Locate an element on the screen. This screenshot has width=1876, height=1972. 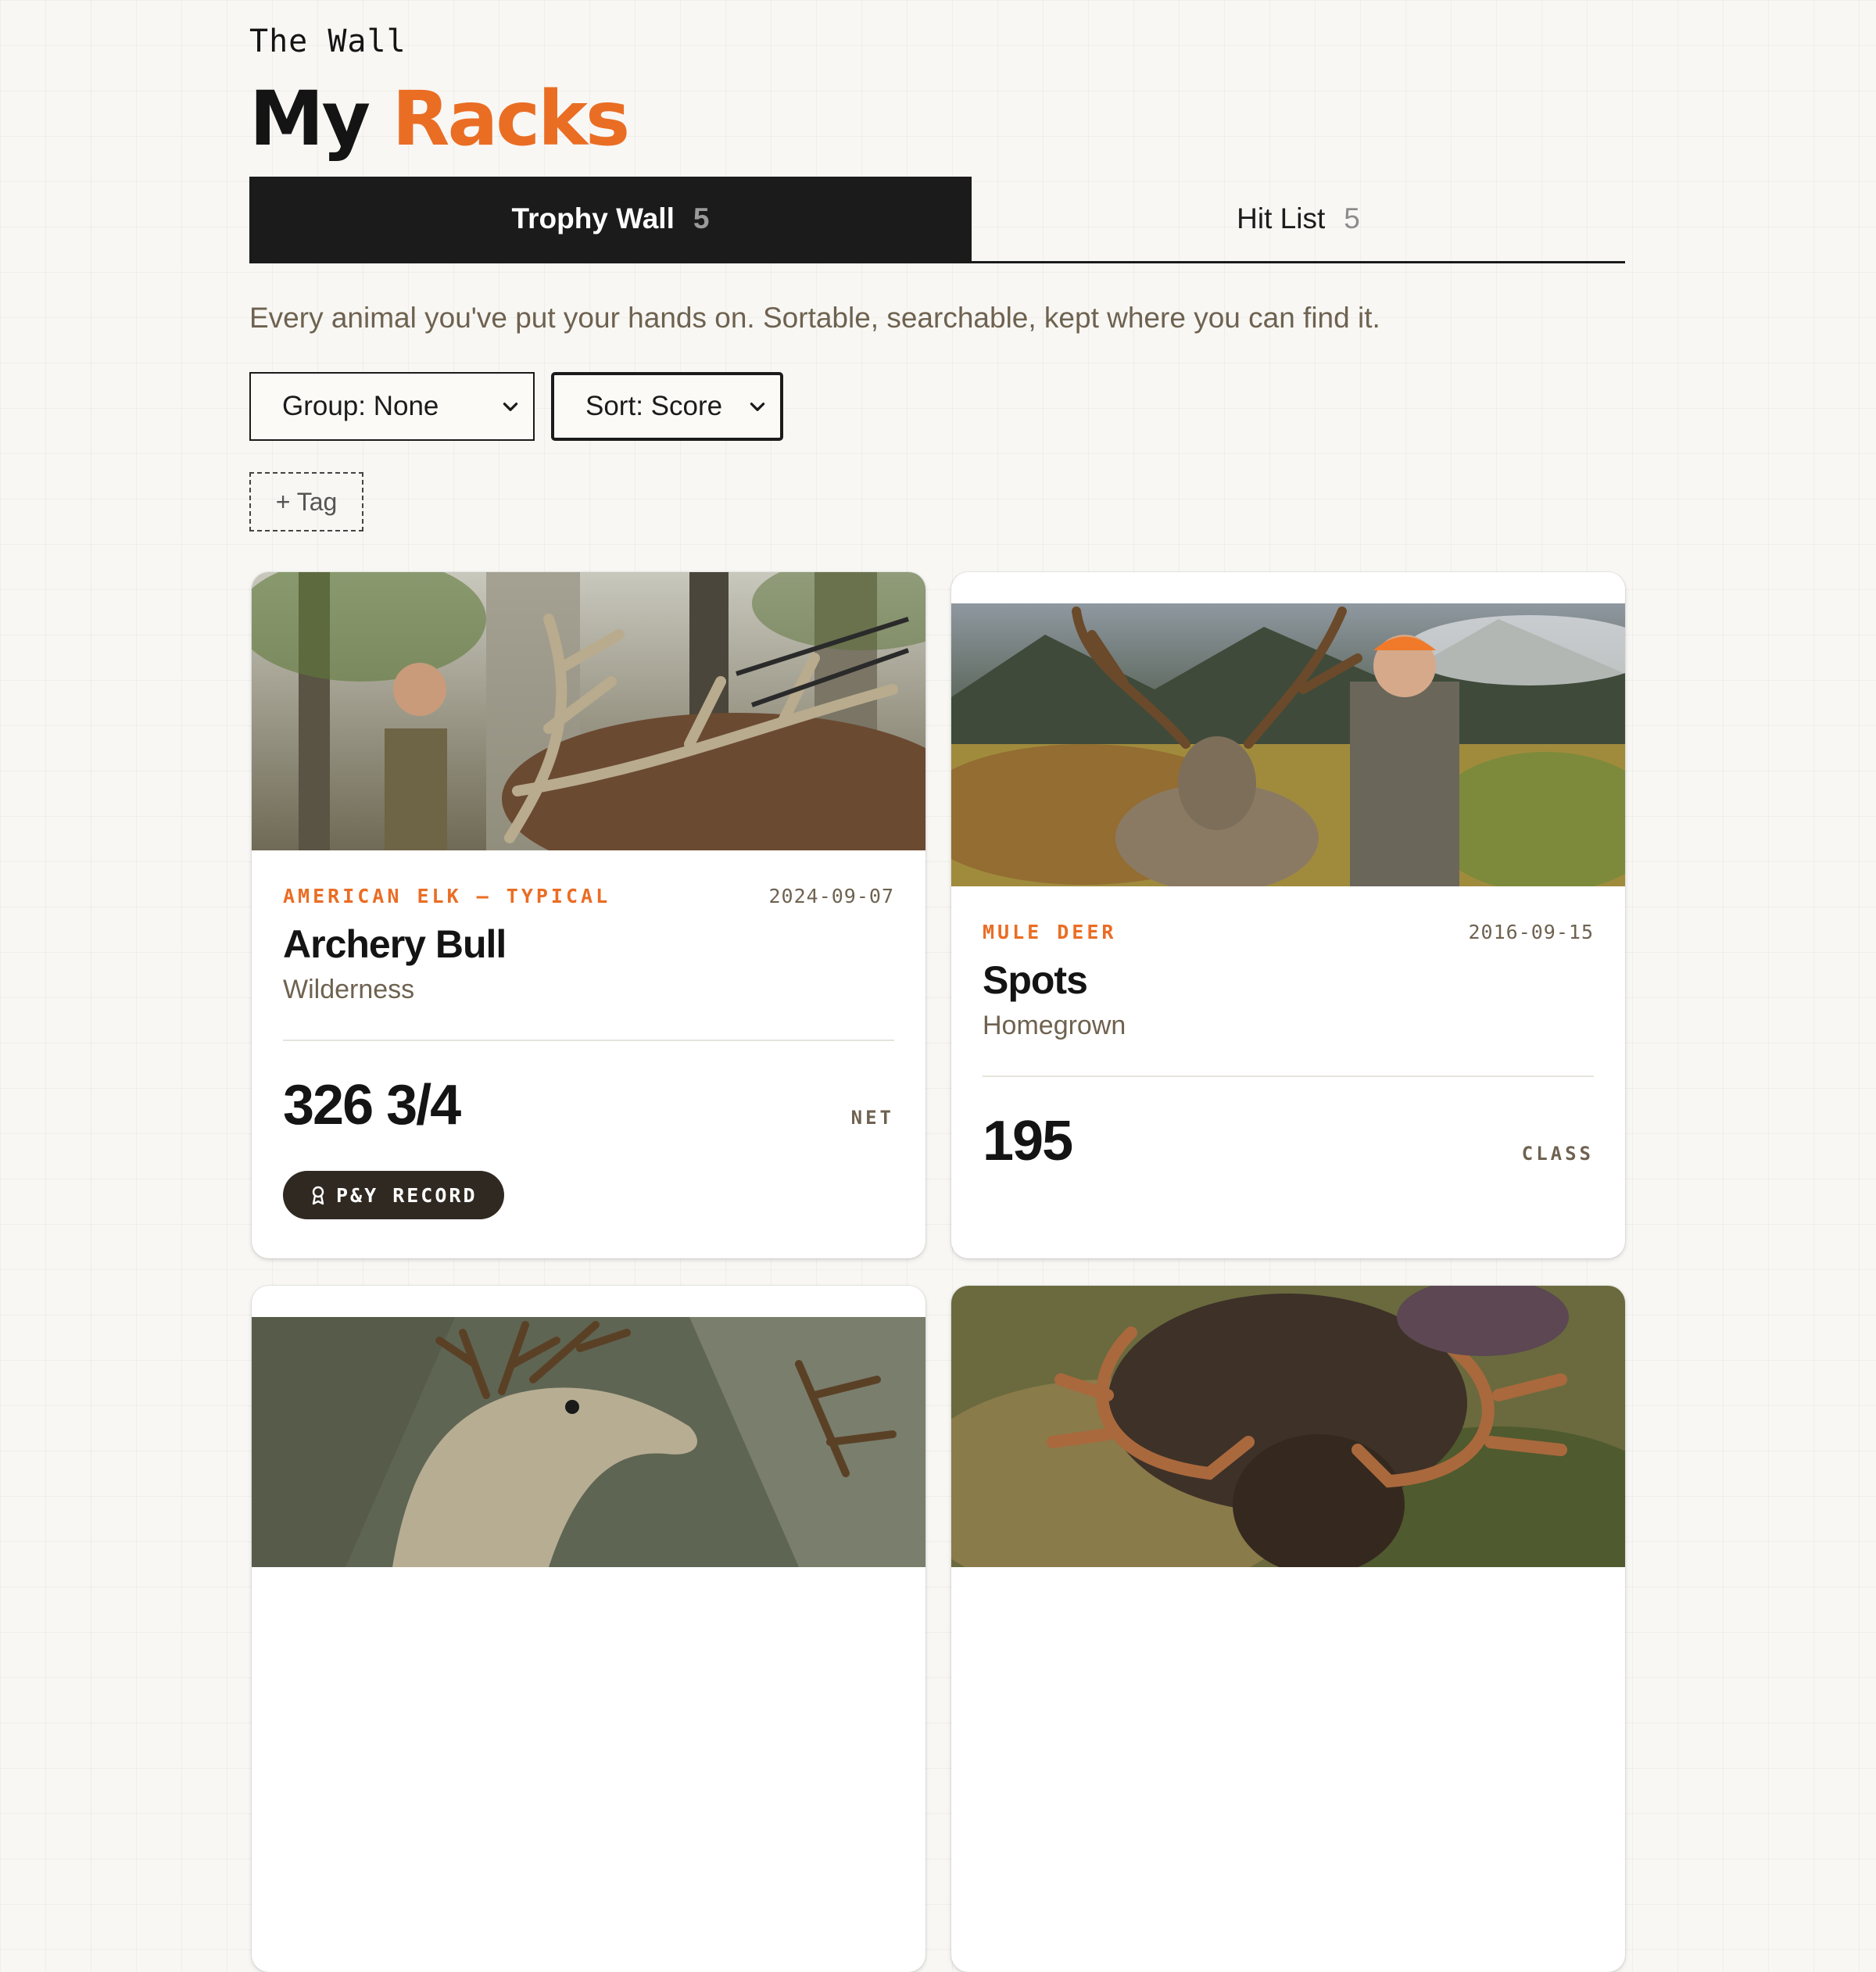
record-badge: P&Y RECORD is located at coordinates (393, 1195).